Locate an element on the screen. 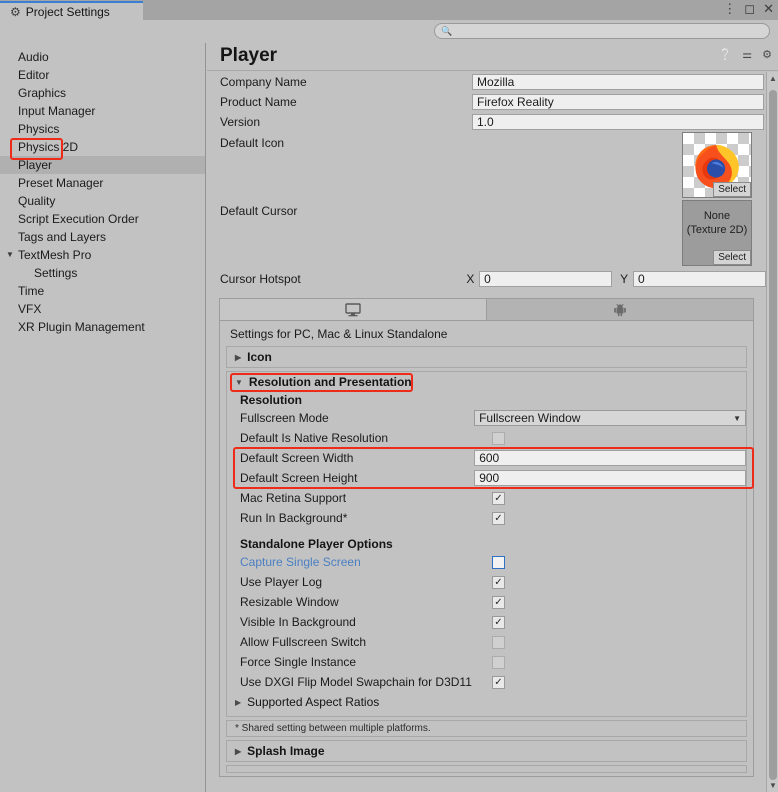 The image size is (778, 792). company-name-field: Mozilla is located at coordinates (618, 82).